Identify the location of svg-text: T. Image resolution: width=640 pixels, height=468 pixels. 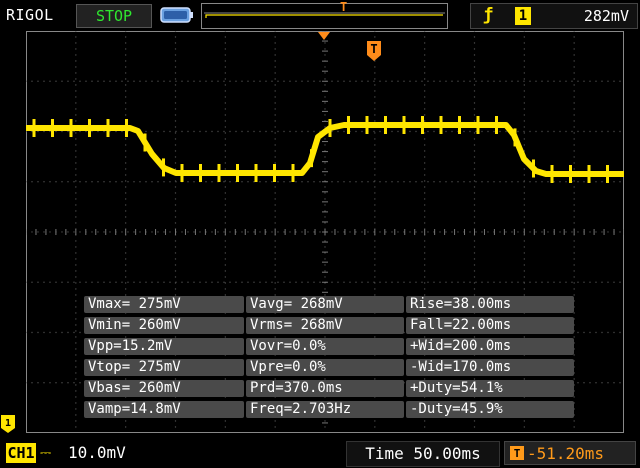
(517, 453).